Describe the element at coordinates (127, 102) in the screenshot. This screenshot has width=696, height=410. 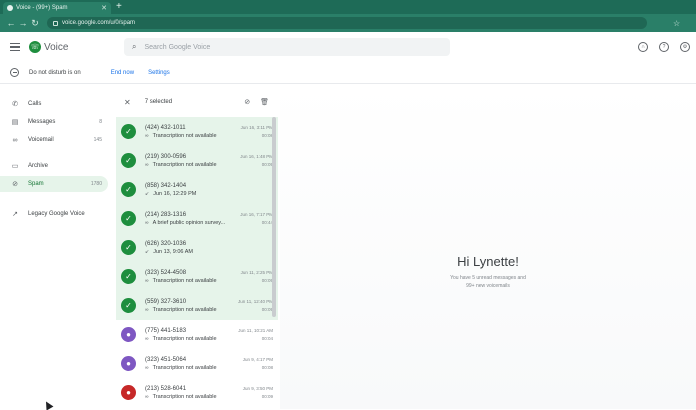
I see `clear-selection-icon: ✕` at that location.